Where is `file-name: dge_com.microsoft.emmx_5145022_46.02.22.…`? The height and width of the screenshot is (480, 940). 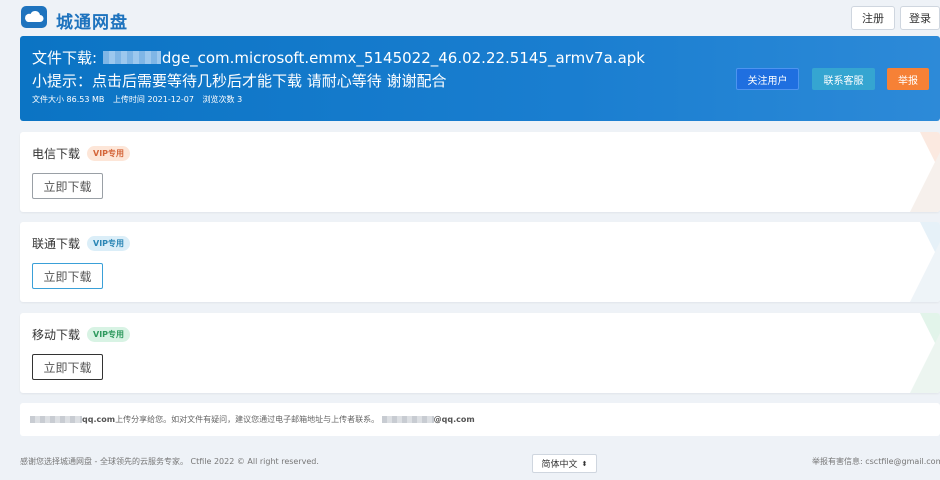
file-name: dge_com.microsoft.emmx_5145022_46.02.22.… is located at coordinates (403, 58).